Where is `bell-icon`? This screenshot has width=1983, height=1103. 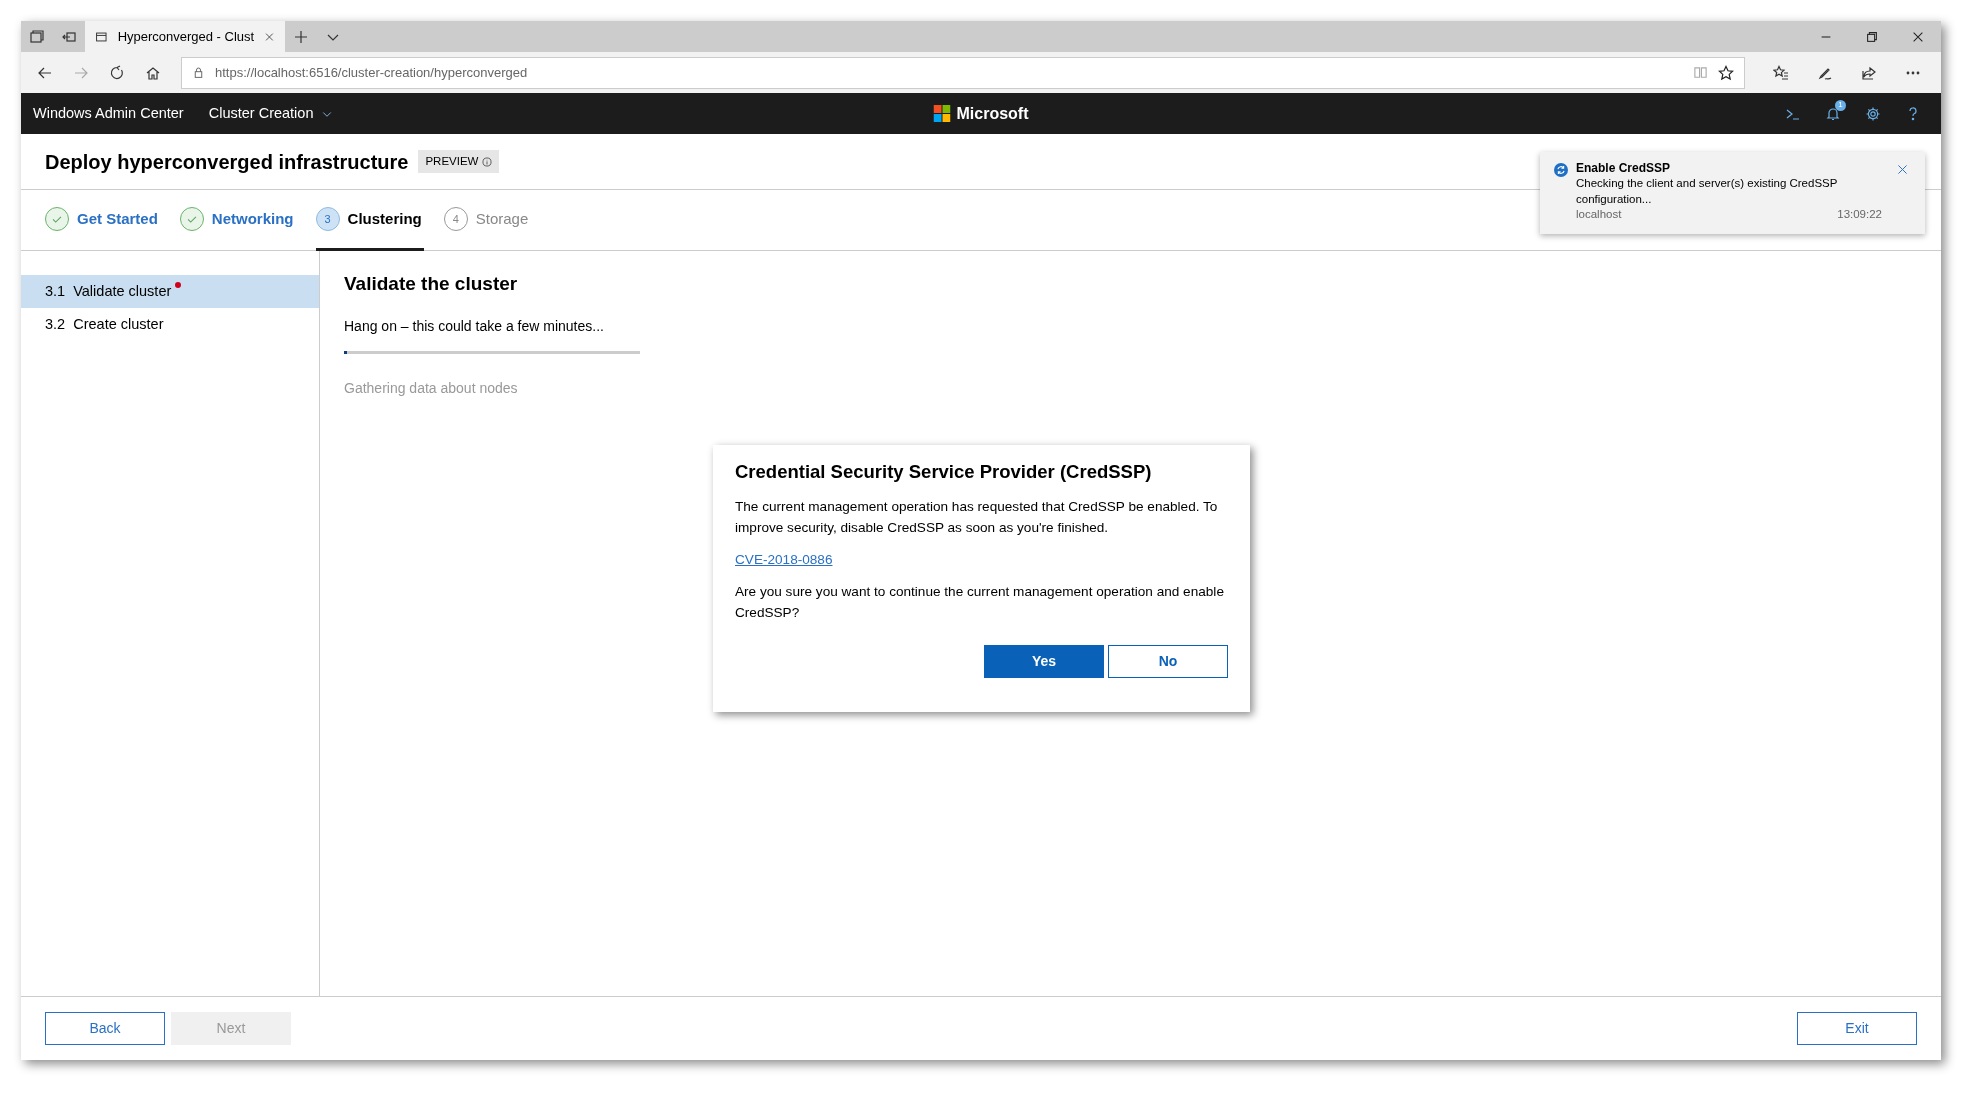
bell-icon is located at coordinates (1833, 113).